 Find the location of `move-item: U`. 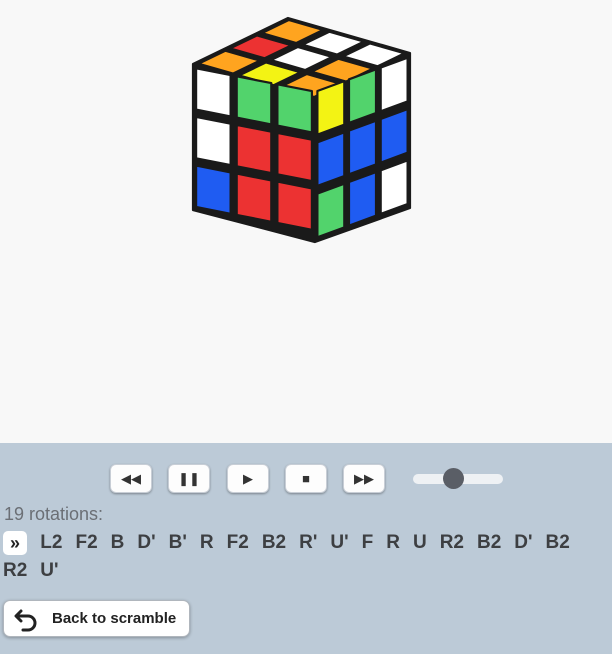

move-item: U is located at coordinates (420, 543).